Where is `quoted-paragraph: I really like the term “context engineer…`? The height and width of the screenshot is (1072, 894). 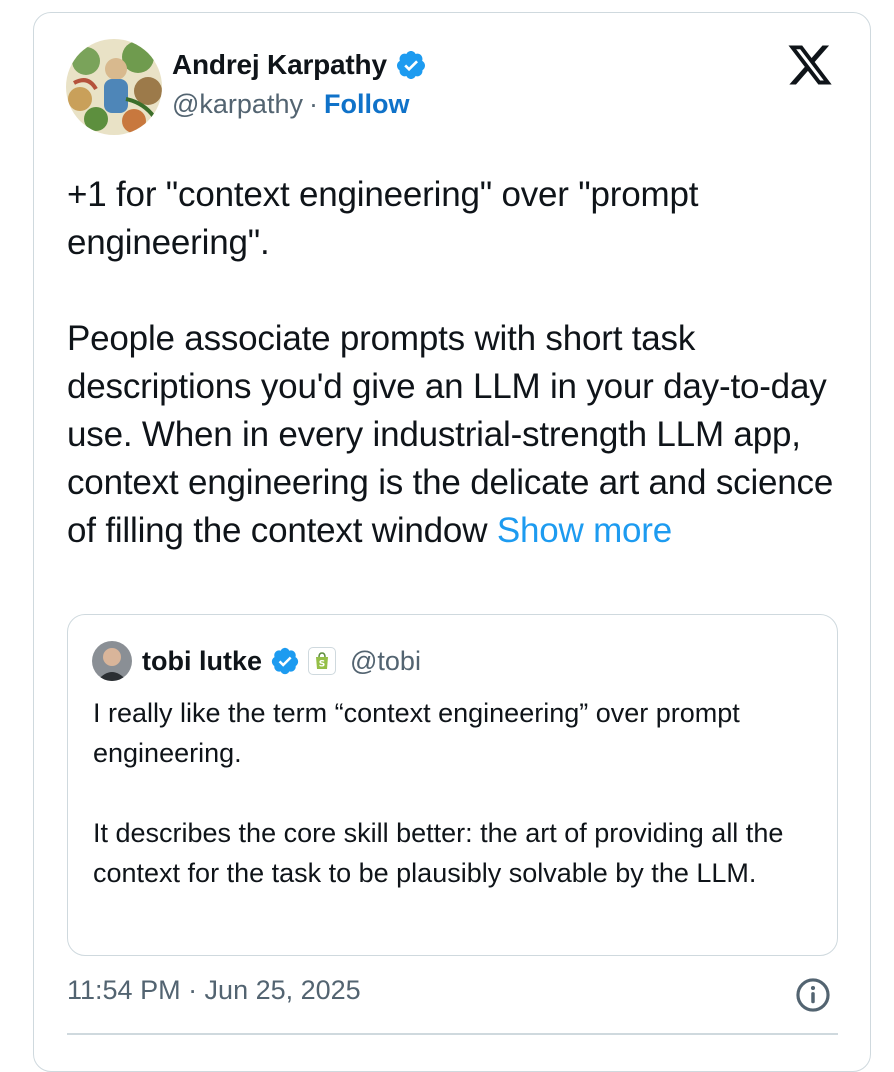
quoted-paragraph: I really like the term “context engineer… is located at coordinates (416, 733).